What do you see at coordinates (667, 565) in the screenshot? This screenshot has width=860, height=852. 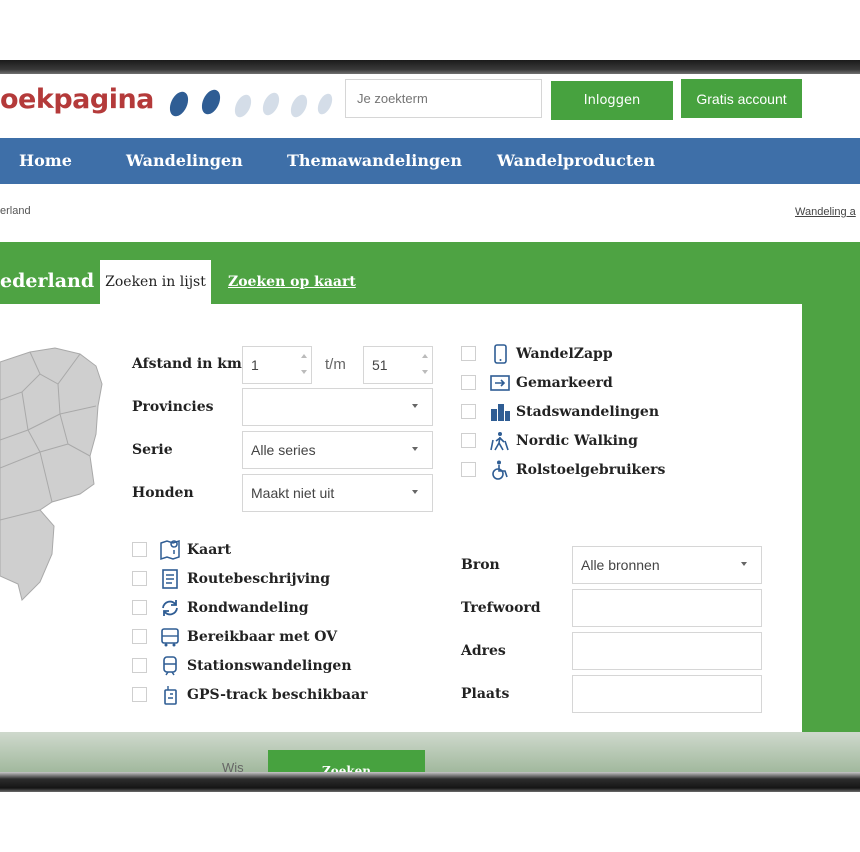 I see `source-select: Alle bronnen` at bounding box center [667, 565].